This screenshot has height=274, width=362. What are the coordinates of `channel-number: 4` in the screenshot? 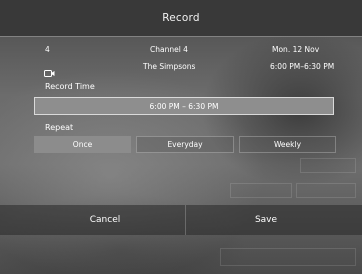 It's located at (47, 49).